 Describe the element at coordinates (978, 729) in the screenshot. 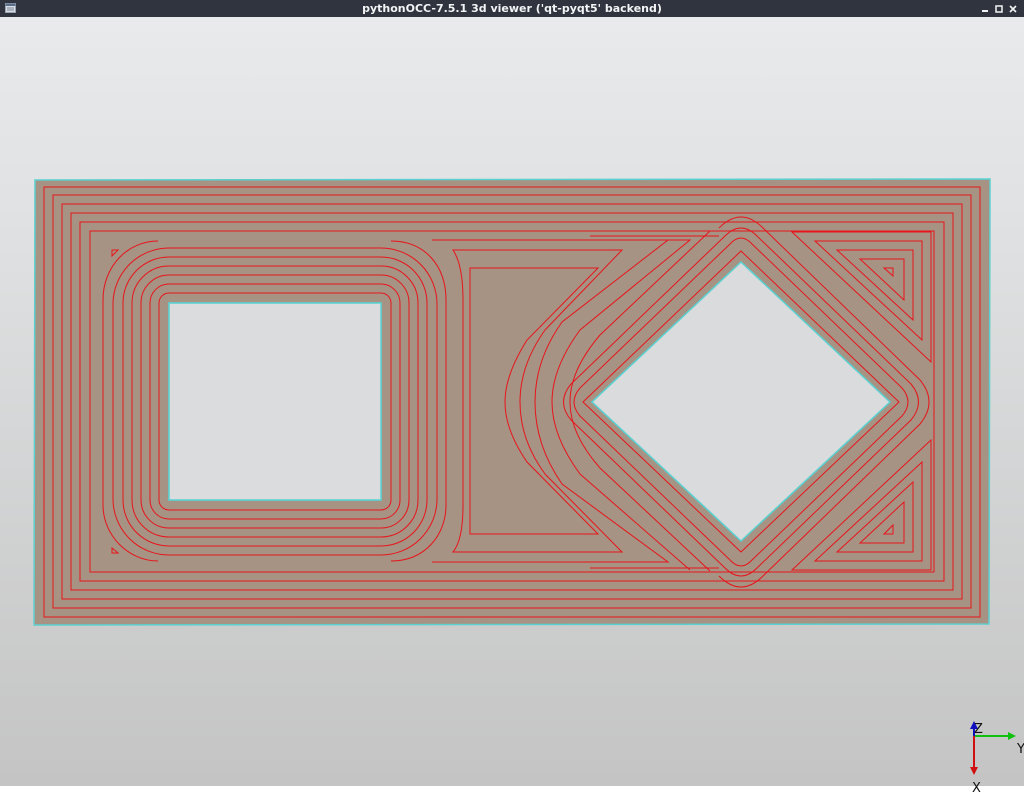

I see `z-axis-label: Z` at that location.